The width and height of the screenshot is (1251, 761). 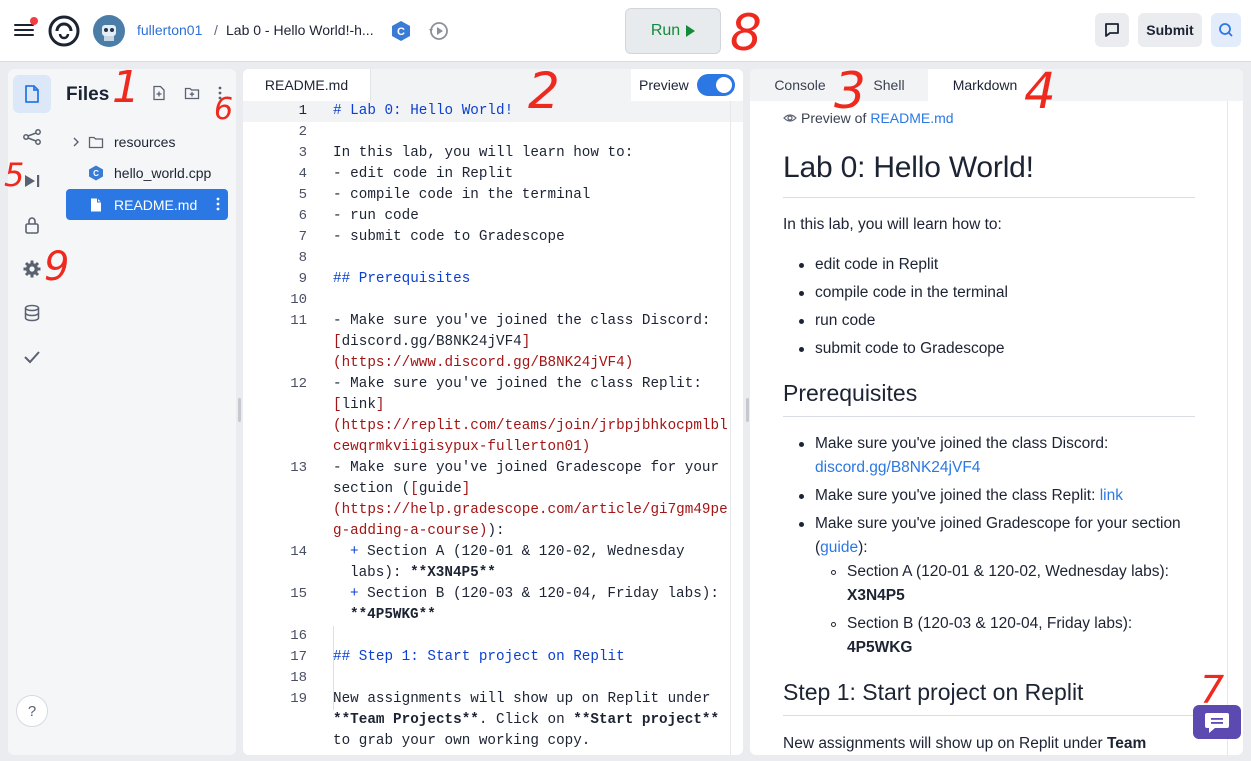 I want to click on code-token: **Team Projects**, so click(x=406, y=720).